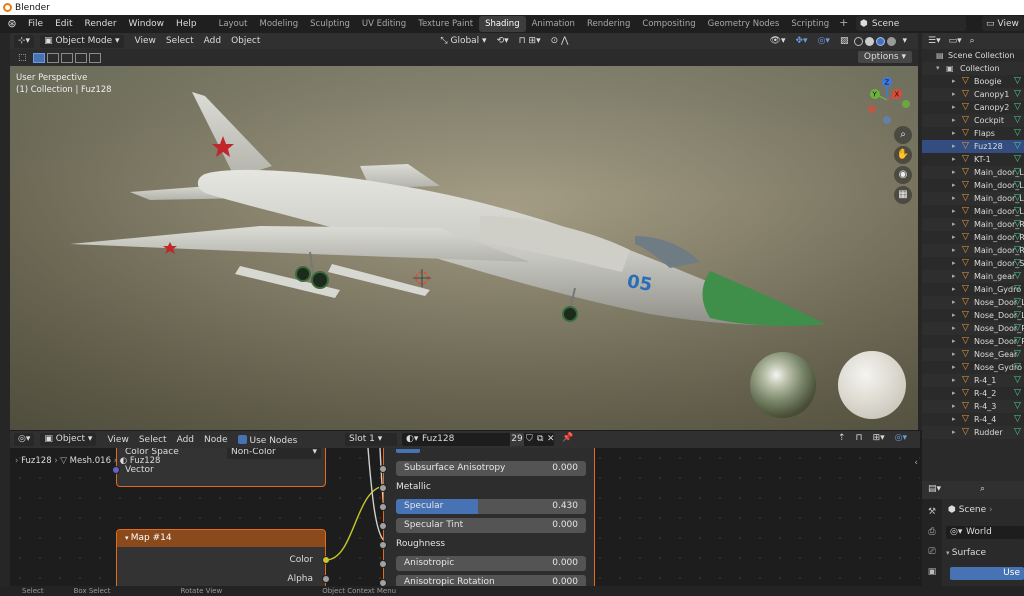  Describe the element at coordinates (268, 440) in the screenshot. I see `use-nodes-toggle: Use Nodes` at that location.